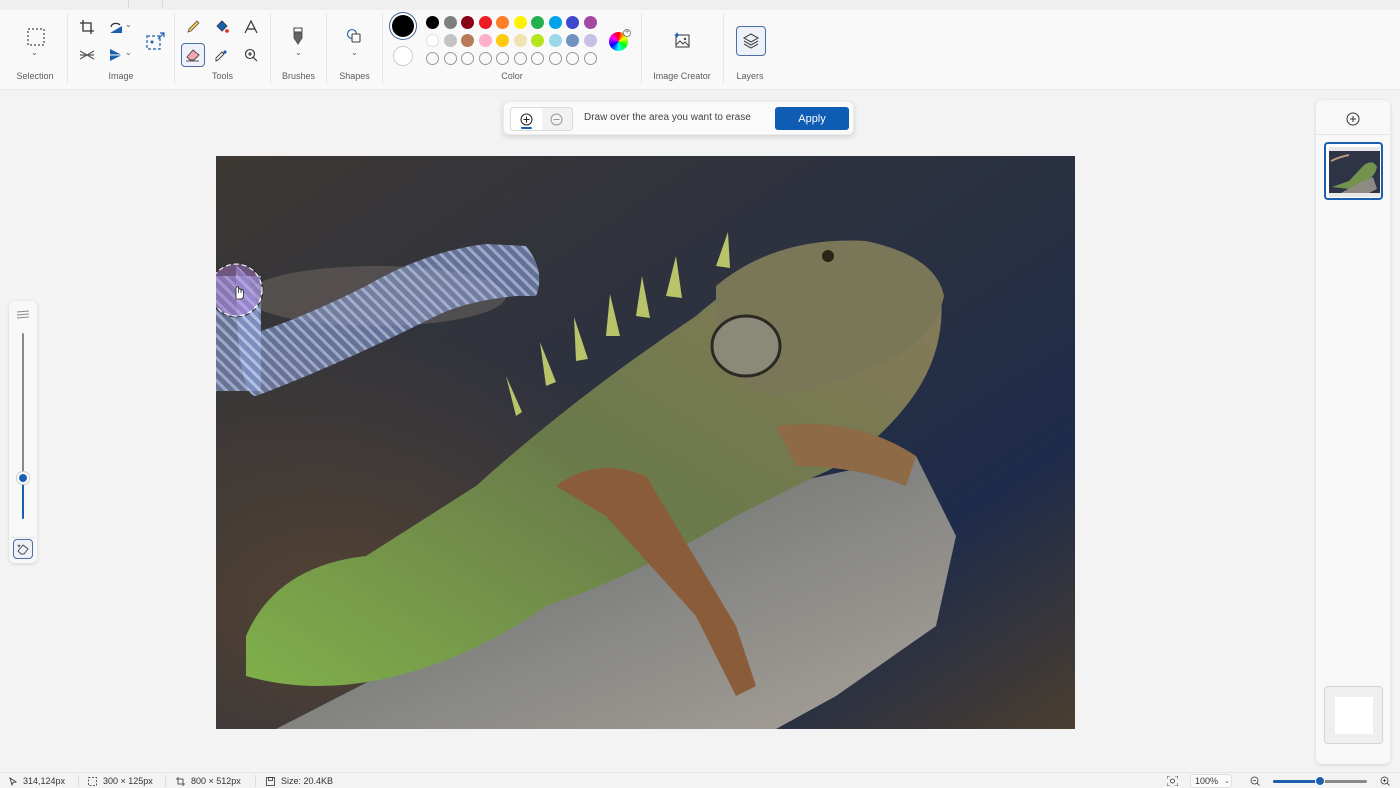 Image resolution: width=1400 pixels, height=788 pixels. I want to click on pointer-icon, so click(13, 781).